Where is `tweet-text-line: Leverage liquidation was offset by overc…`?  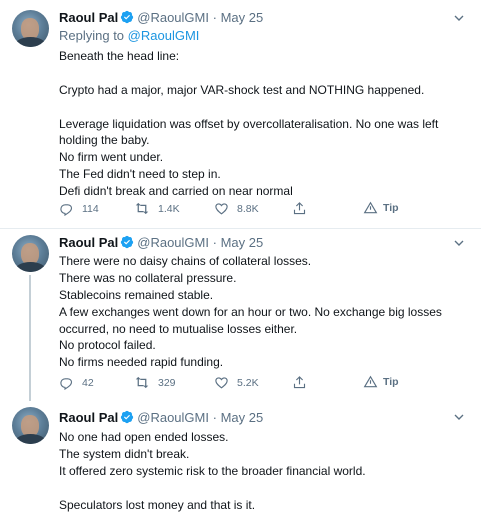
tweet-text-line: Leverage liquidation was offset by overc… is located at coordinates (249, 123).